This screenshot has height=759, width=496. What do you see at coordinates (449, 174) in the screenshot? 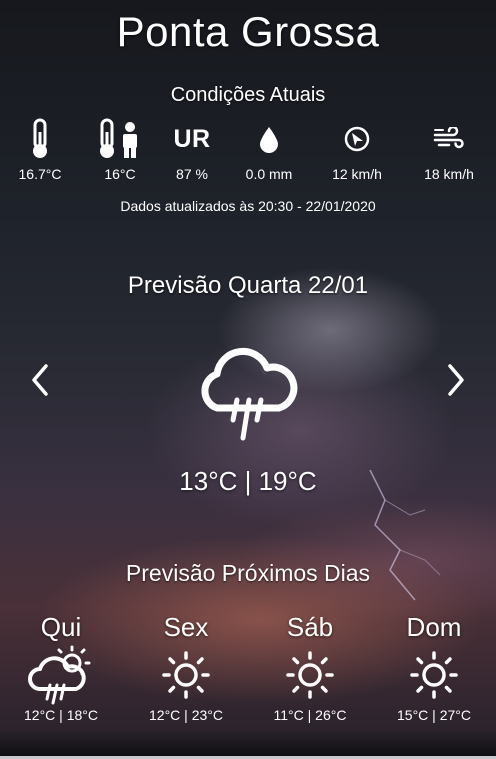
I see `wind-gust-value: 18 km/h` at bounding box center [449, 174].